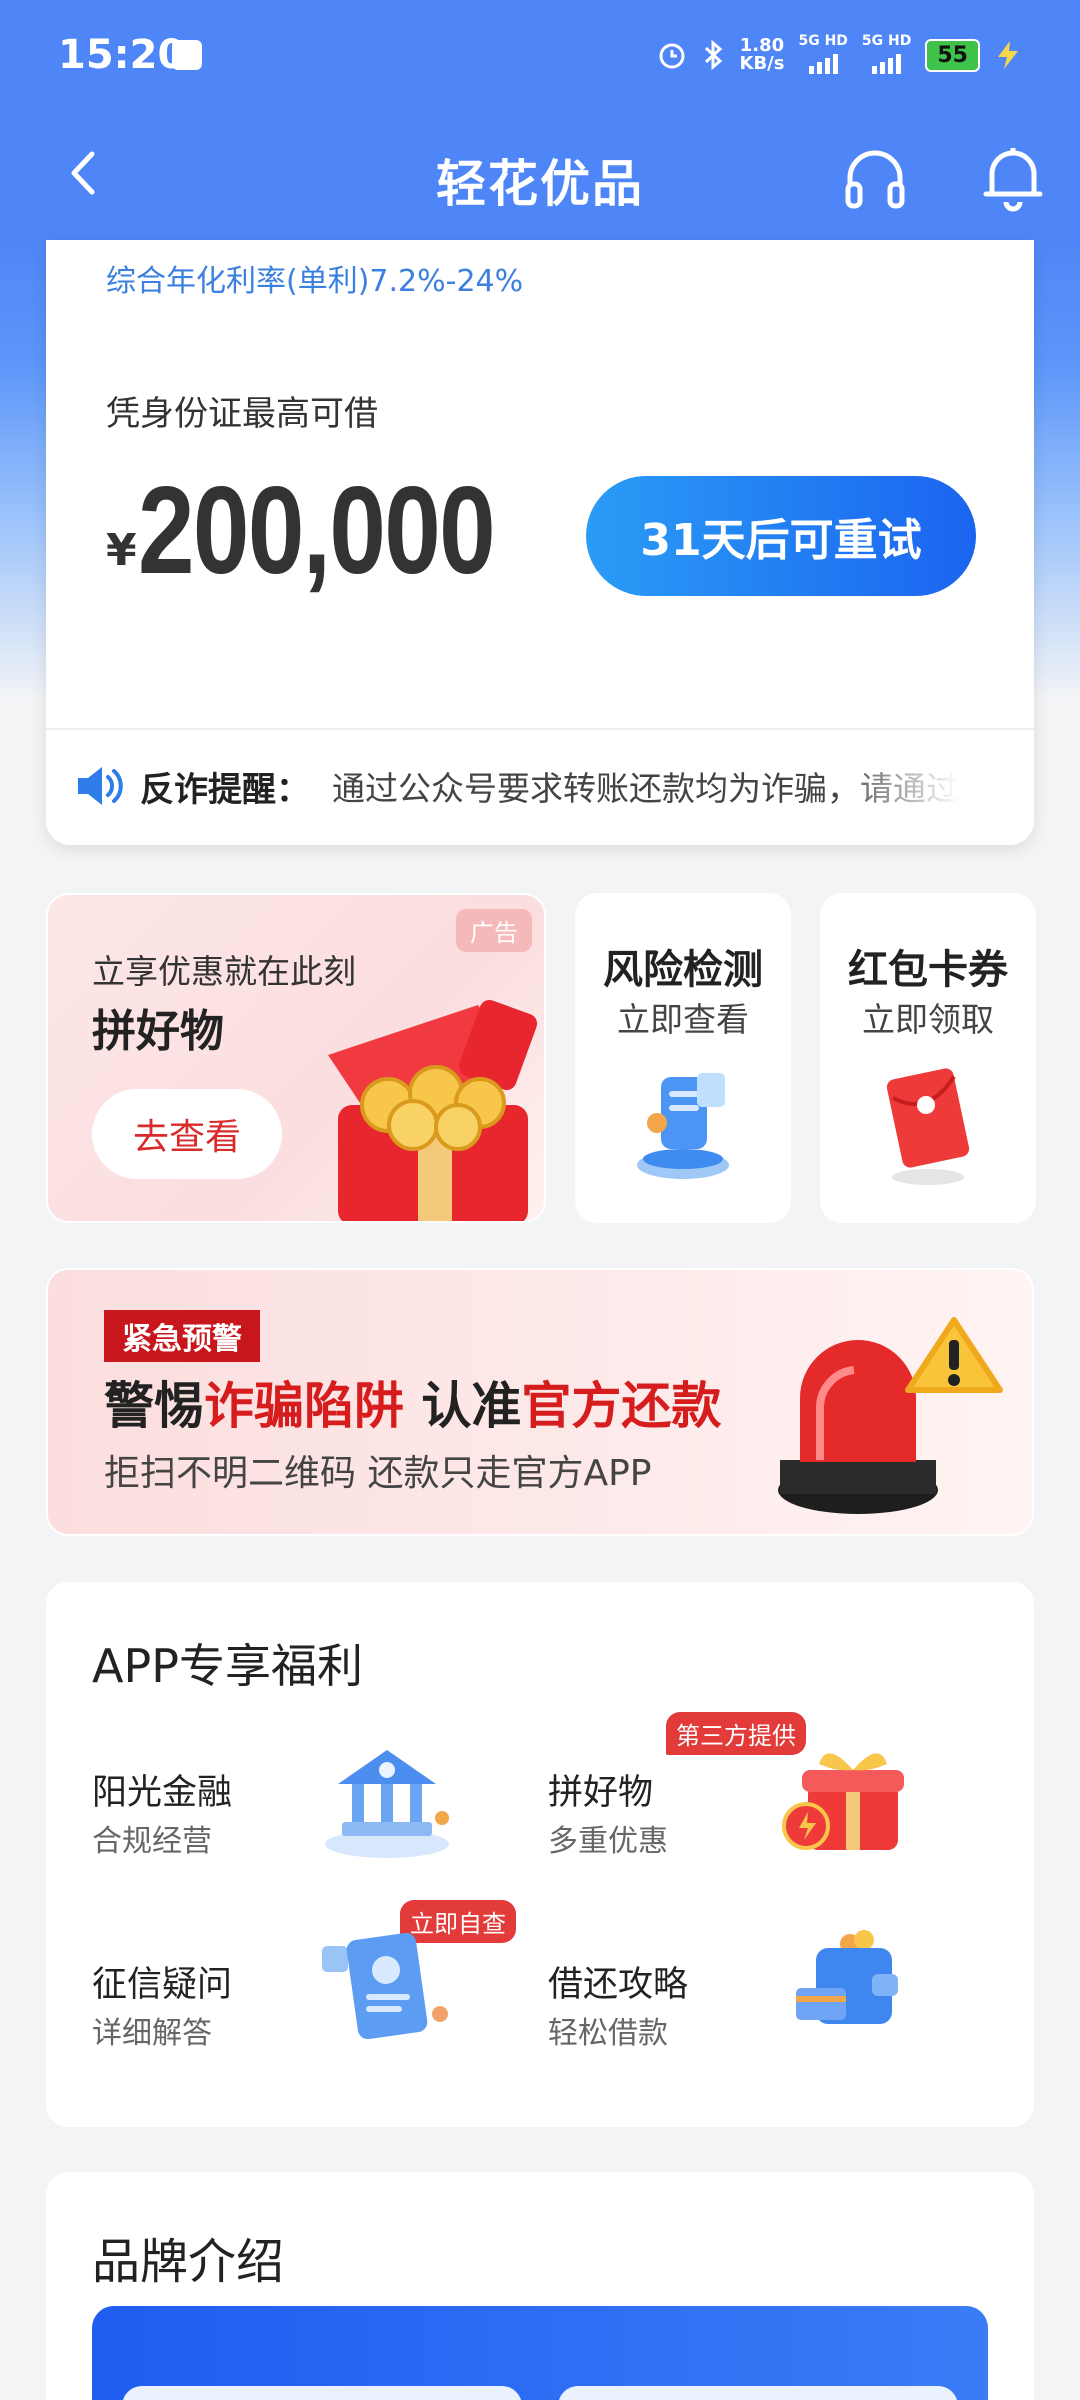  What do you see at coordinates (758, 2393) in the screenshot?
I see `brand-tab-right` at bounding box center [758, 2393].